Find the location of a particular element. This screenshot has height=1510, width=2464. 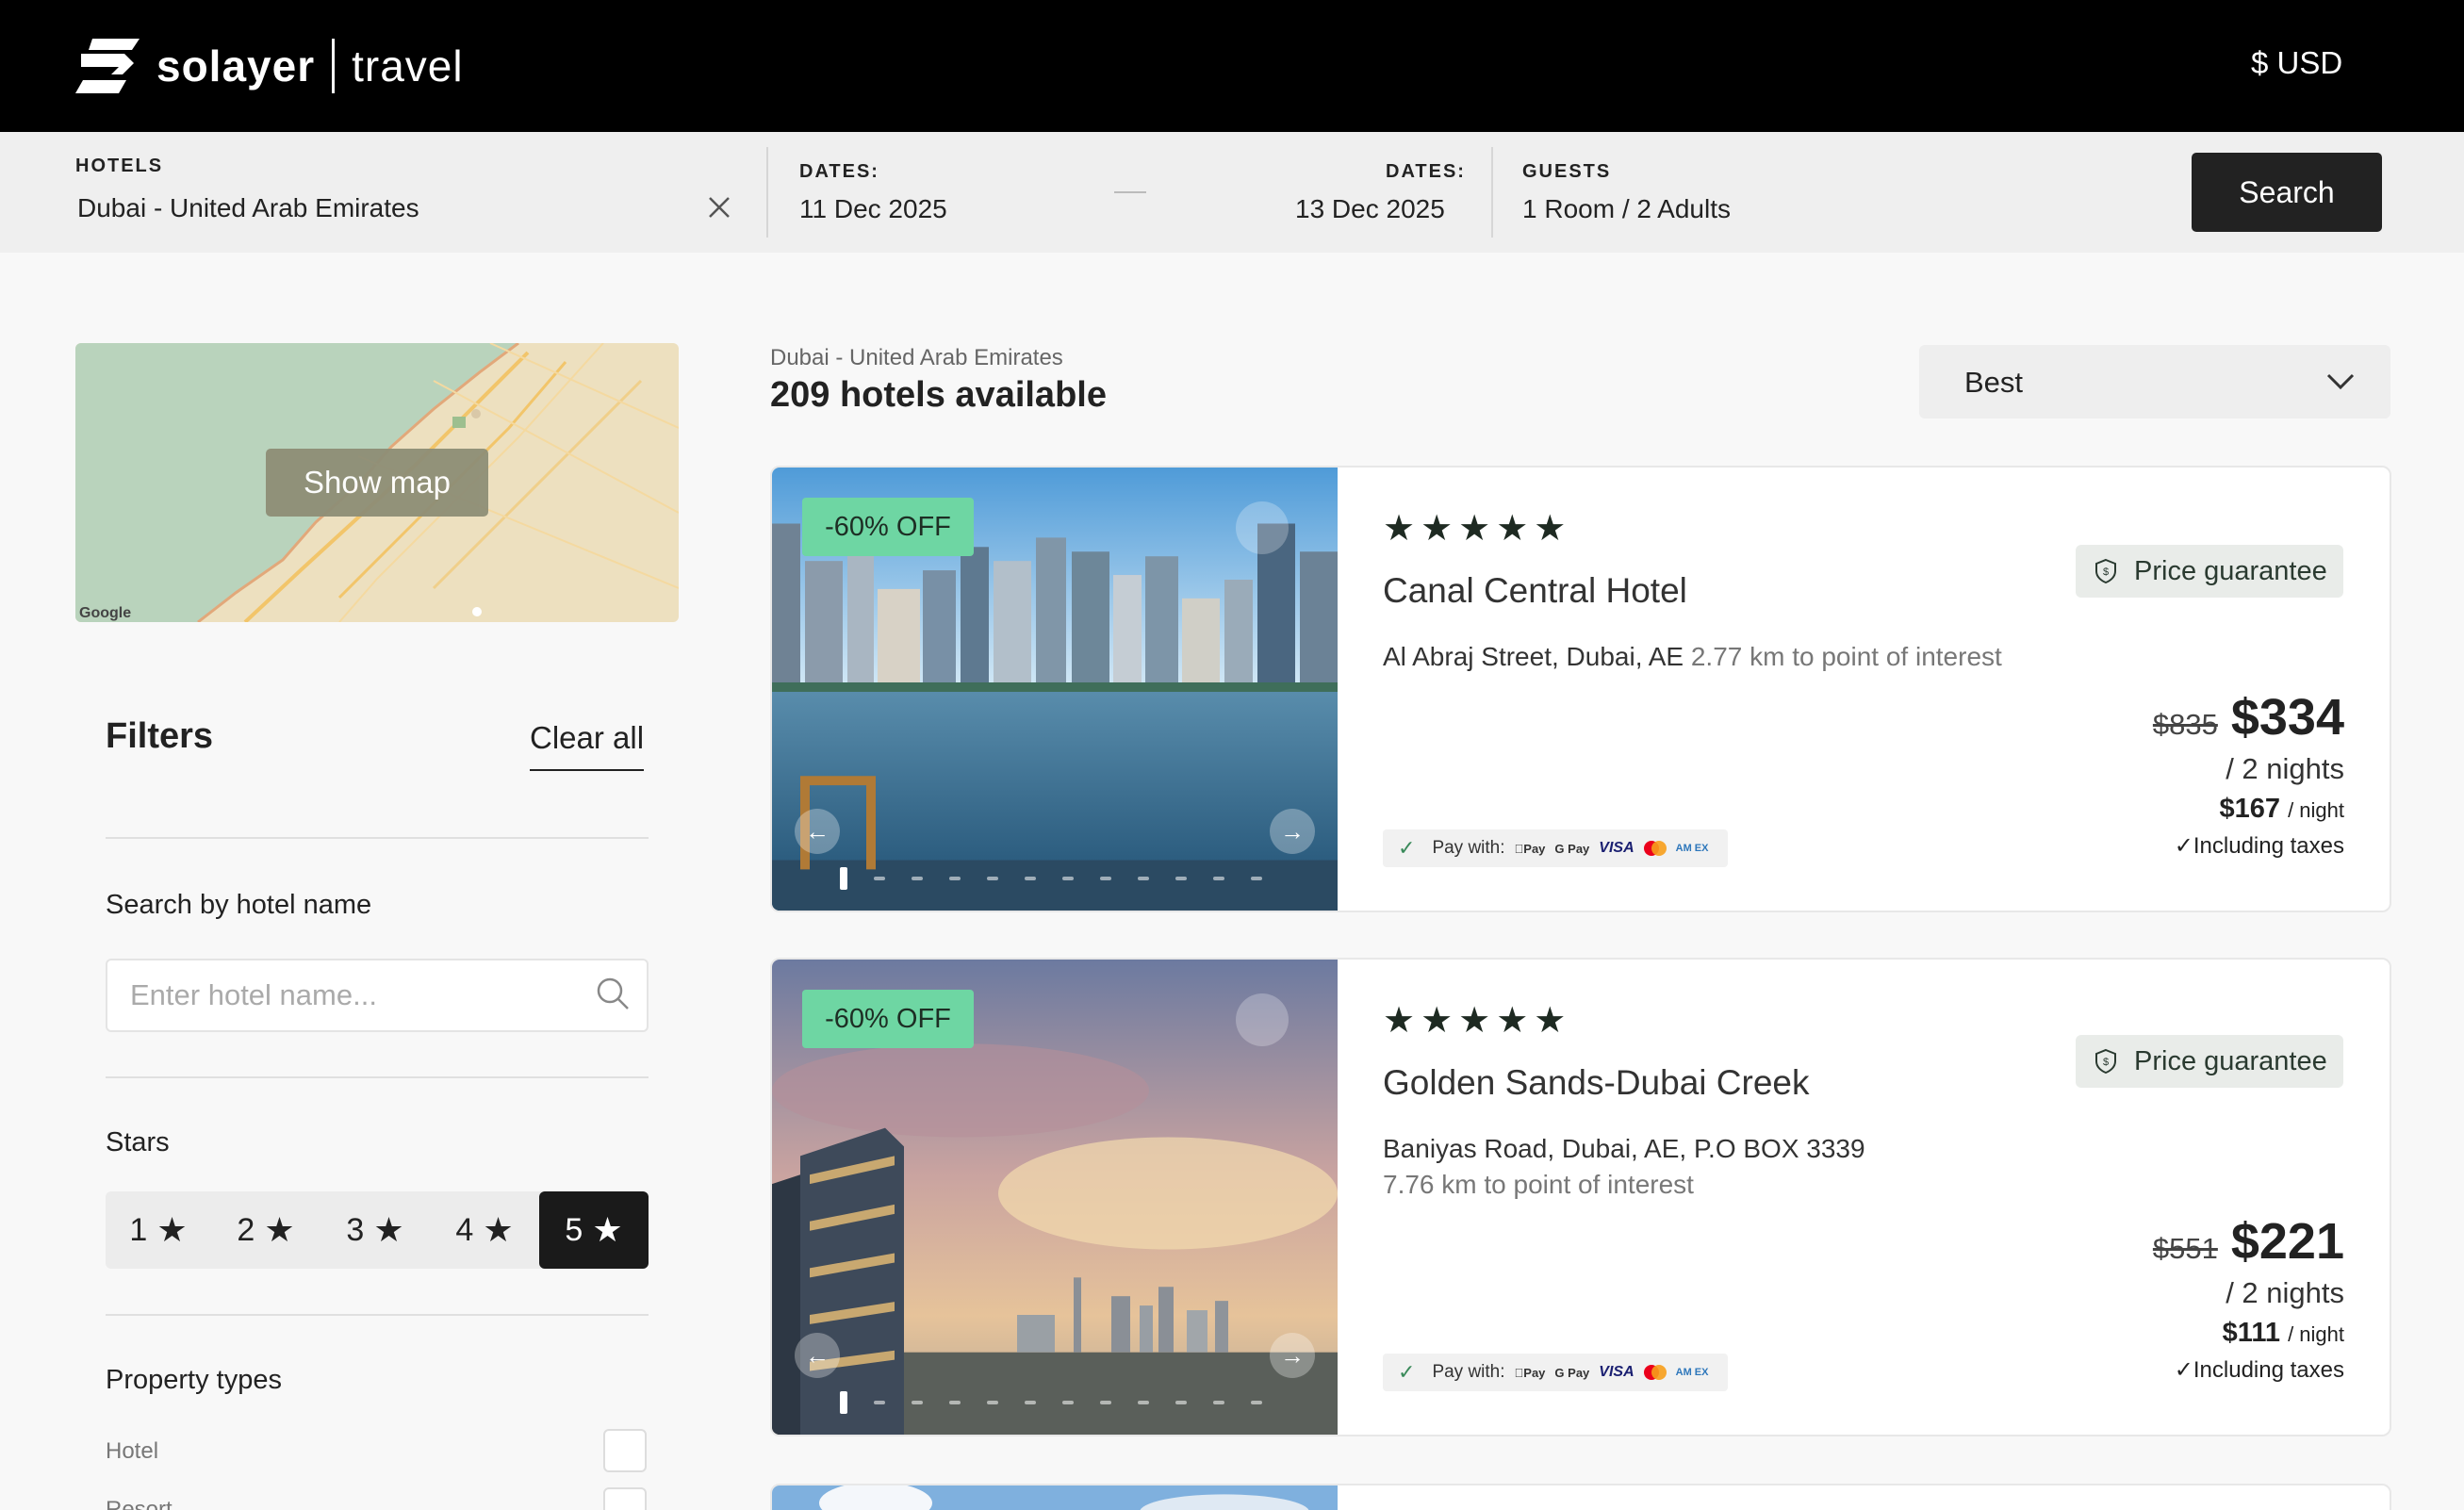

checkout-label: DATES: is located at coordinates (1426, 171).